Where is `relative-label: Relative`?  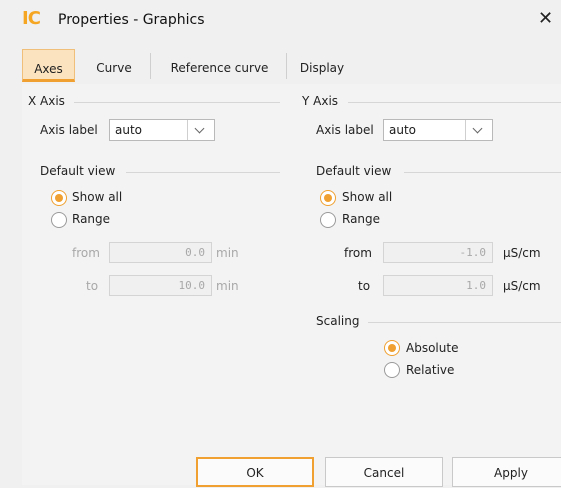
relative-label: Relative is located at coordinates (430, 370).